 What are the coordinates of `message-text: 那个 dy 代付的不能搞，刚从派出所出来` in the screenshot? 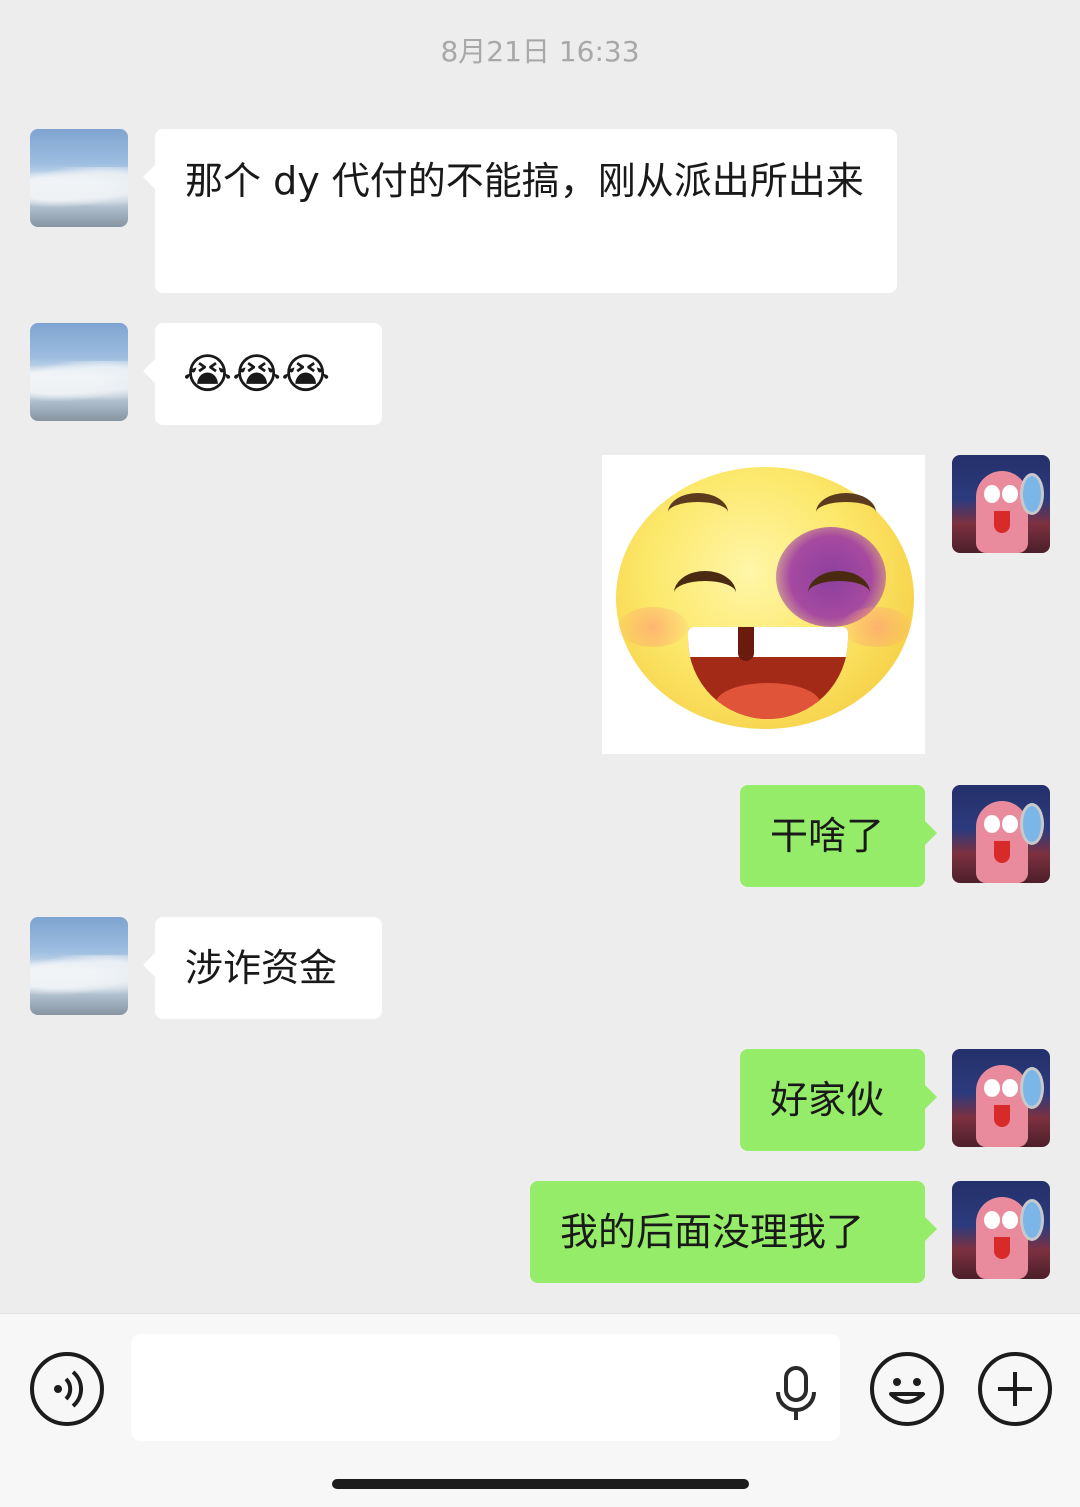 It's located at (524, 181).